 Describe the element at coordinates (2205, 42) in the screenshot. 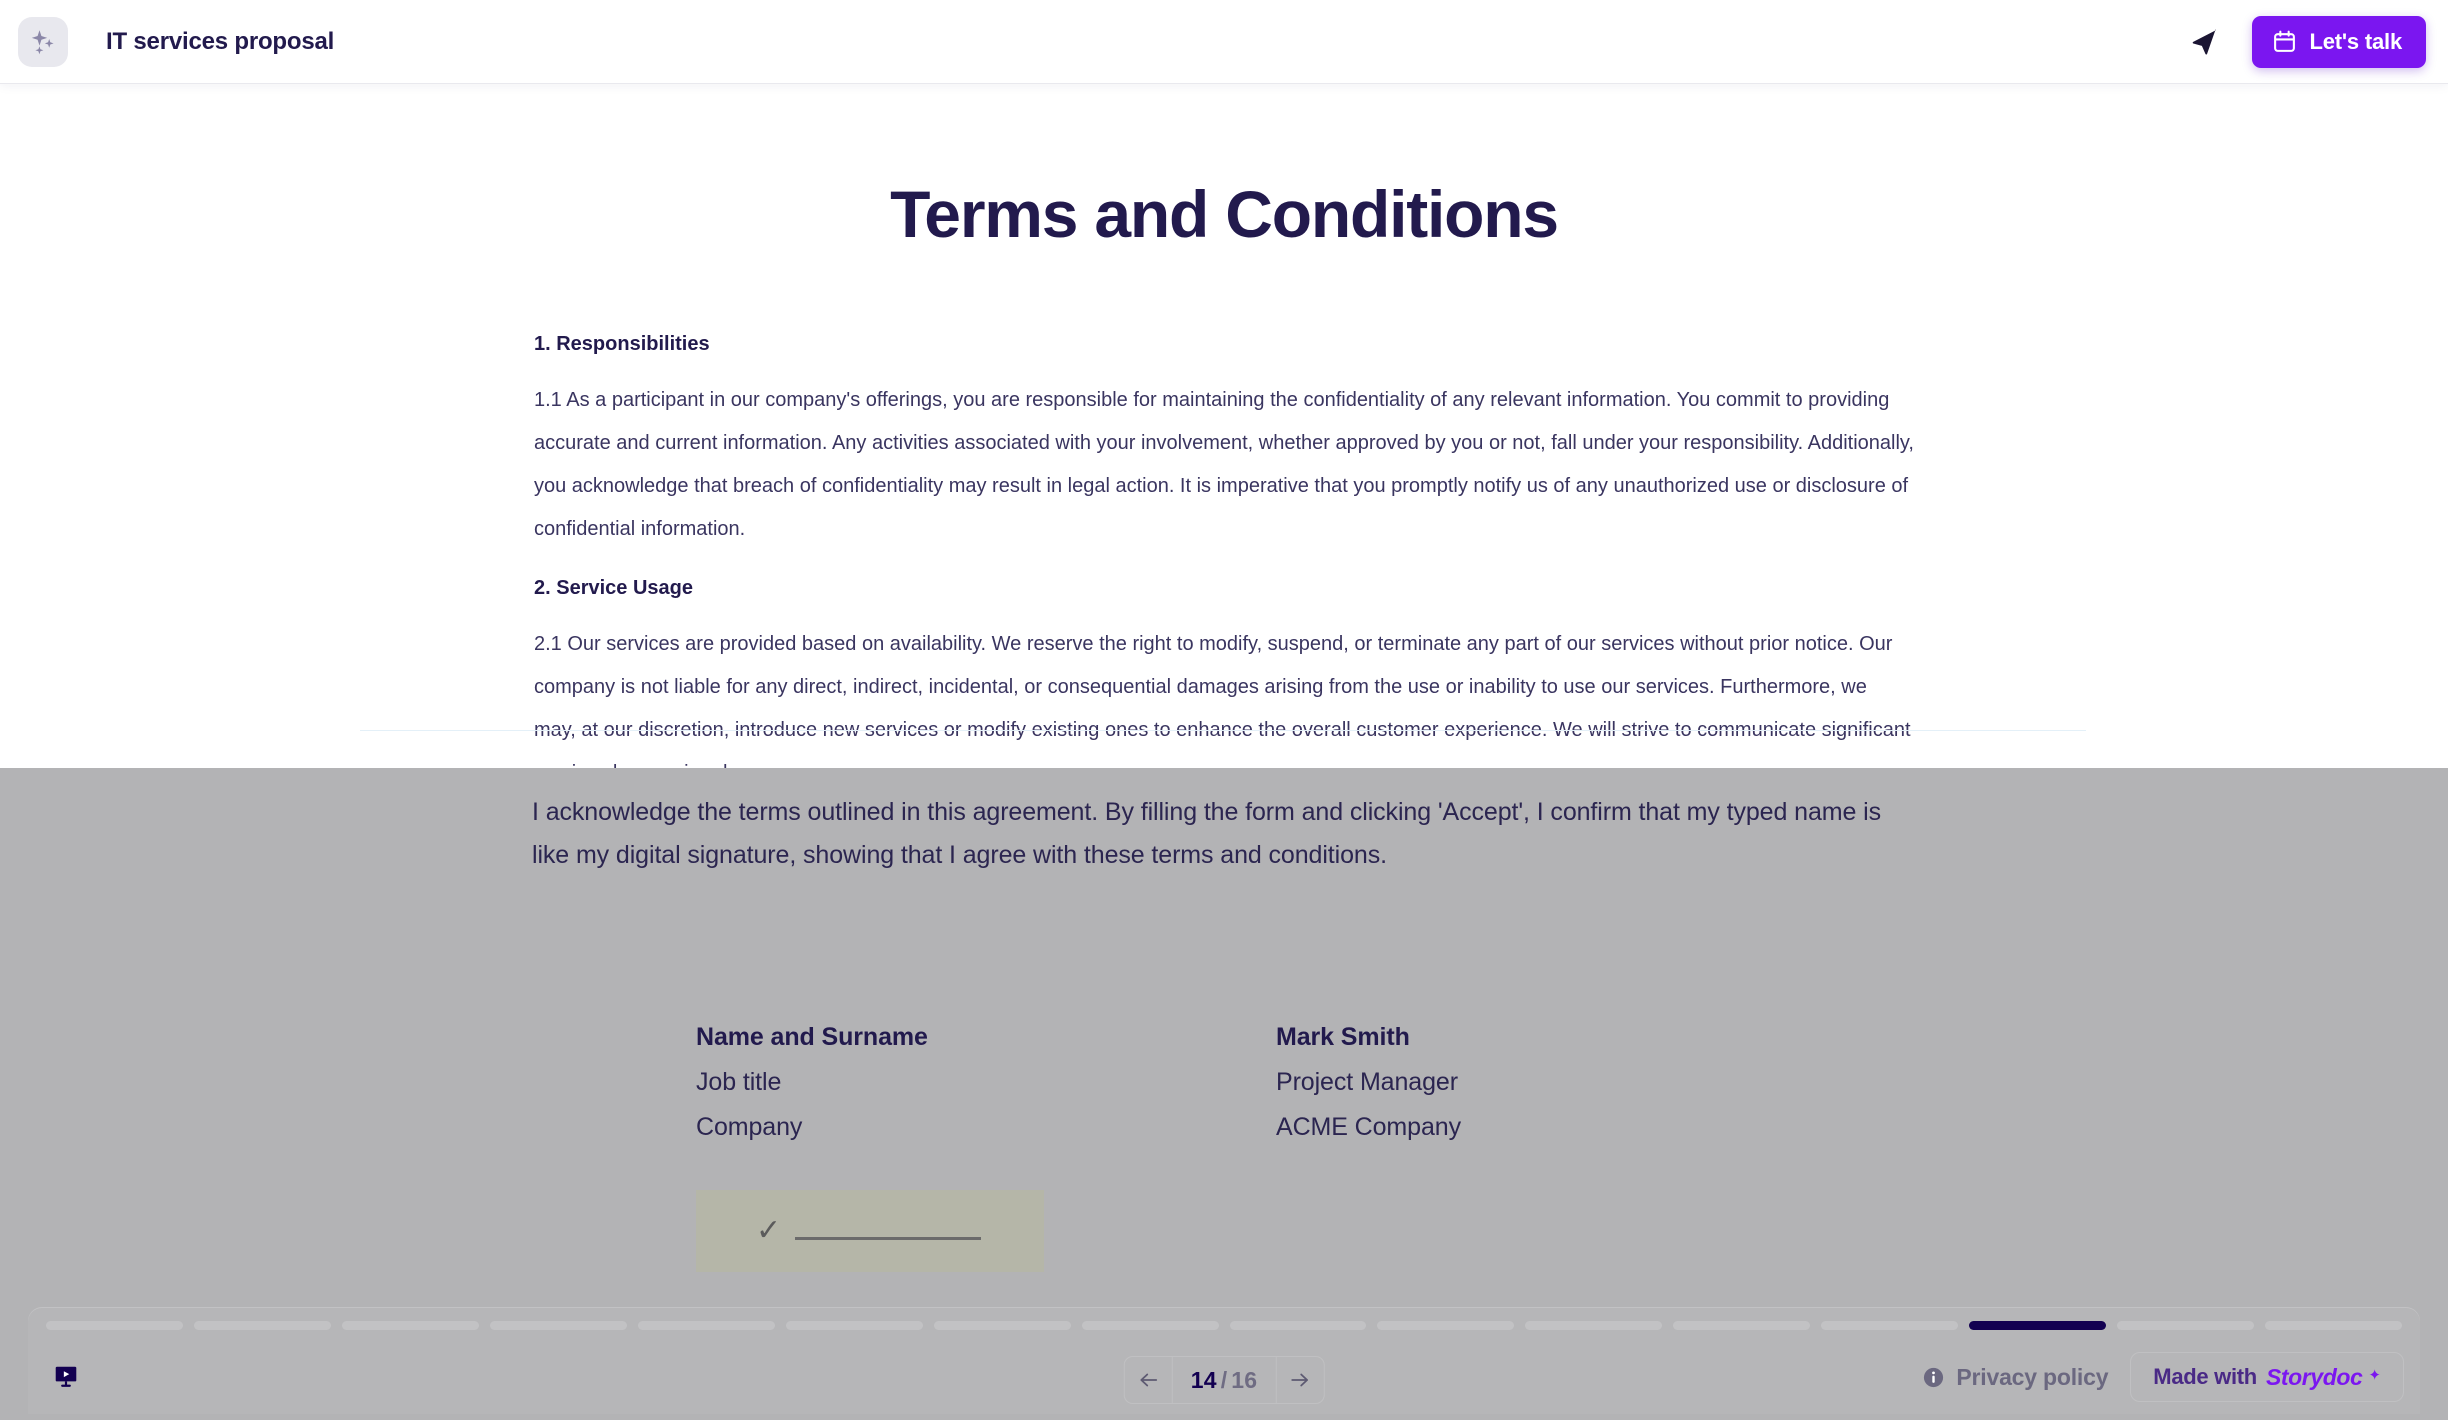

I see `paper-plane-icon` at that location.